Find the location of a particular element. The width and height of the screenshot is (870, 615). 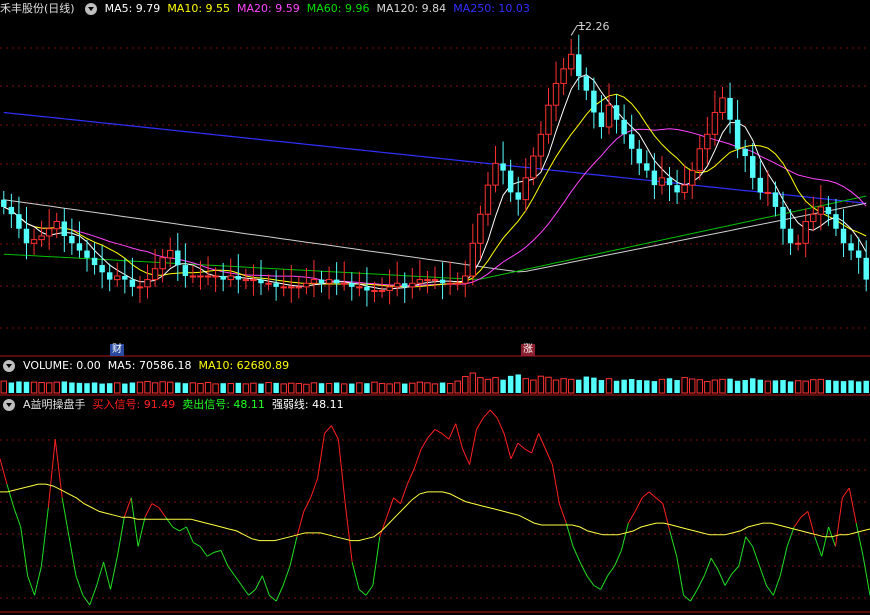

indicator-panel-menu-icon is located at coordinates (9, 405).